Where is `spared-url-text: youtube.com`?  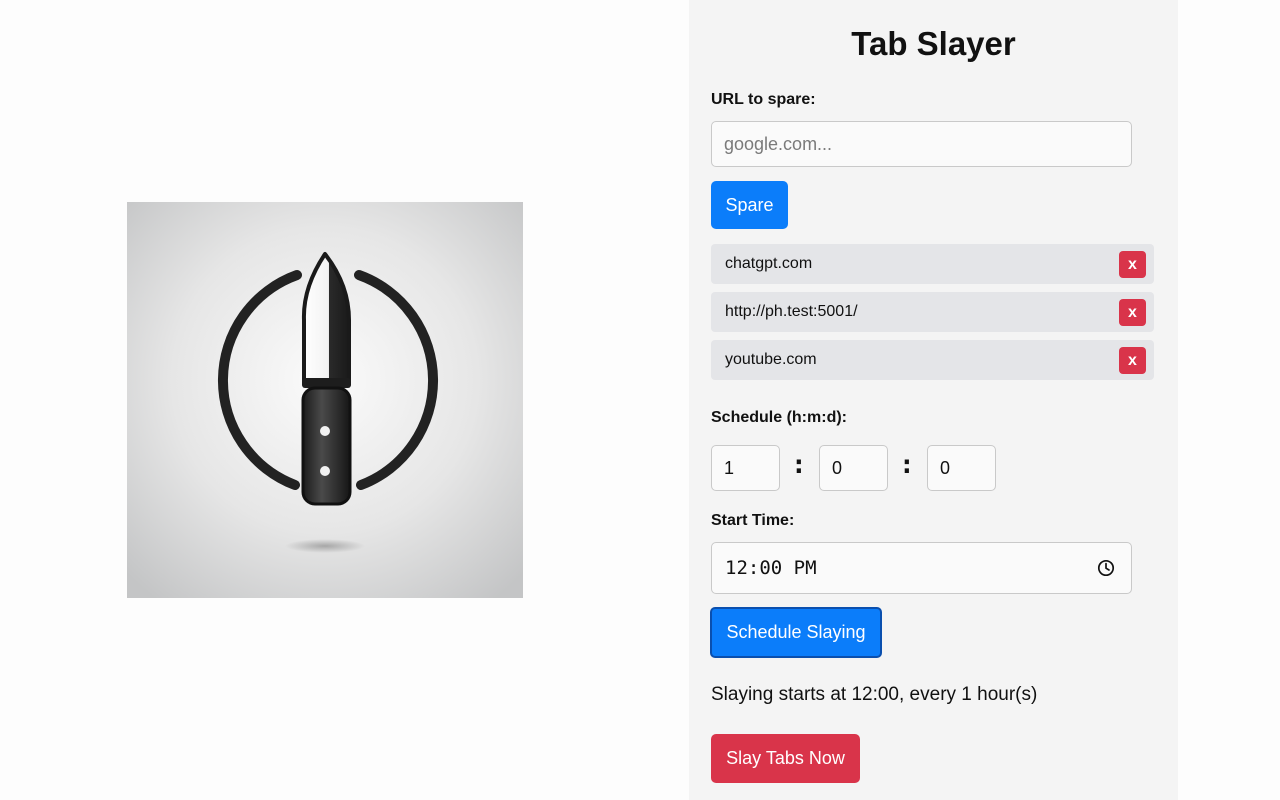 spared-url-text: youtube.com is located at coordinates (771, 359).